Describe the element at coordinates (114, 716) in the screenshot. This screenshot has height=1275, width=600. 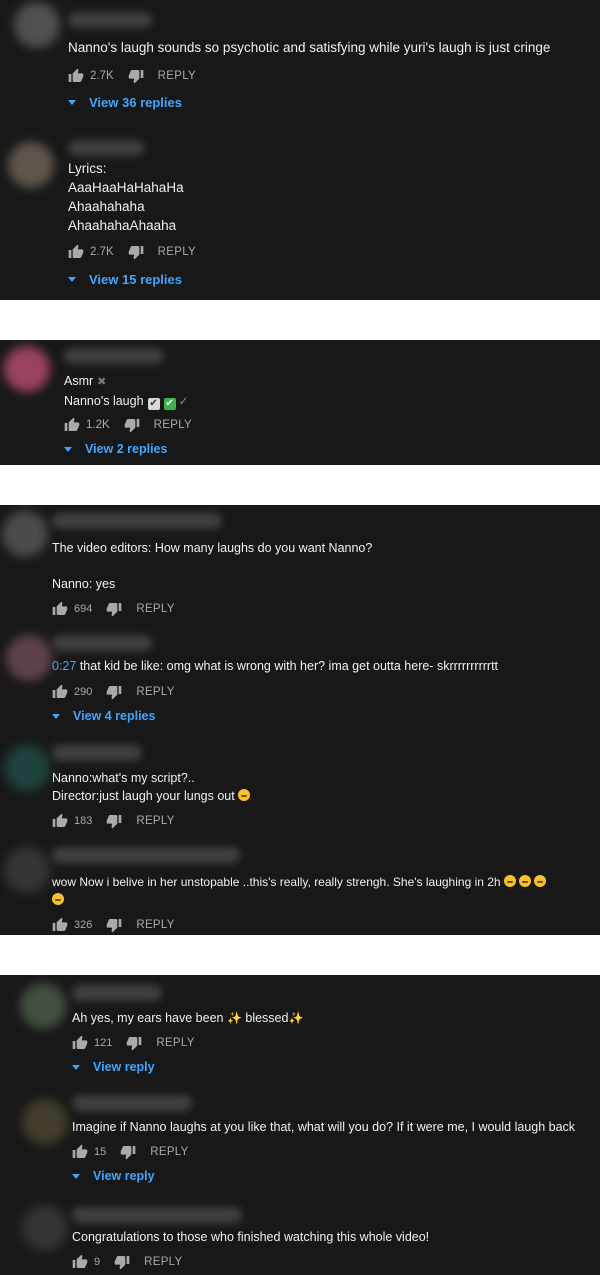
I see `view-replies-label: View 4 replies` at that location.